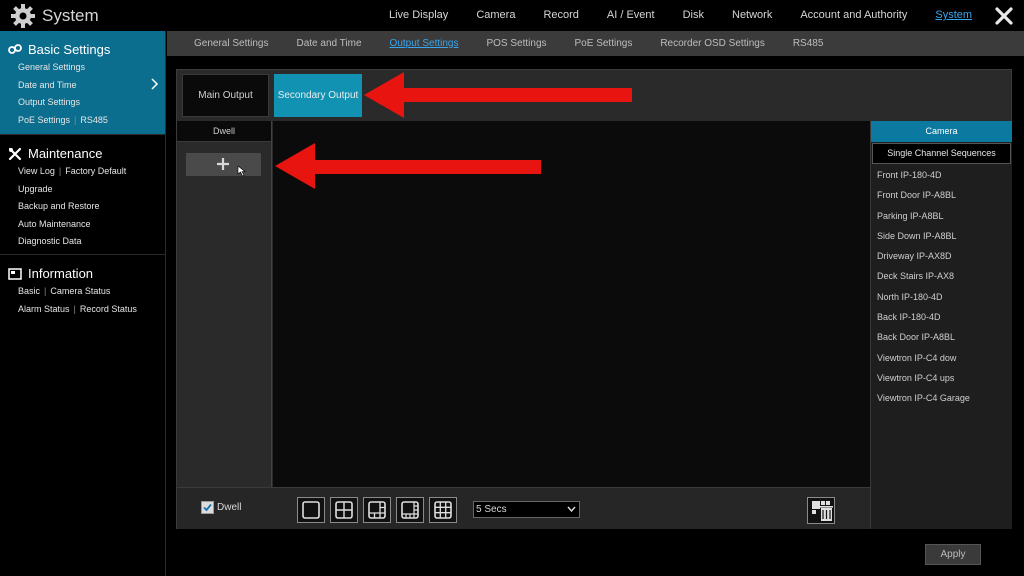  Describe the element at coordinates (752, 15) in the screenshot. I see `nav-network: Network` at that location.